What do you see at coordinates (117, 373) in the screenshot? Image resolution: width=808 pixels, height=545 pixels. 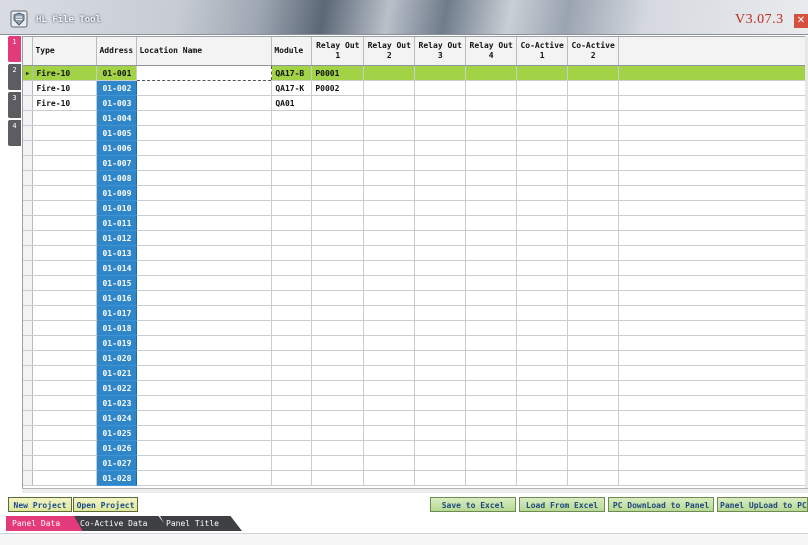 I see `cell-address: 01-021` at bounding box center [117, 373].